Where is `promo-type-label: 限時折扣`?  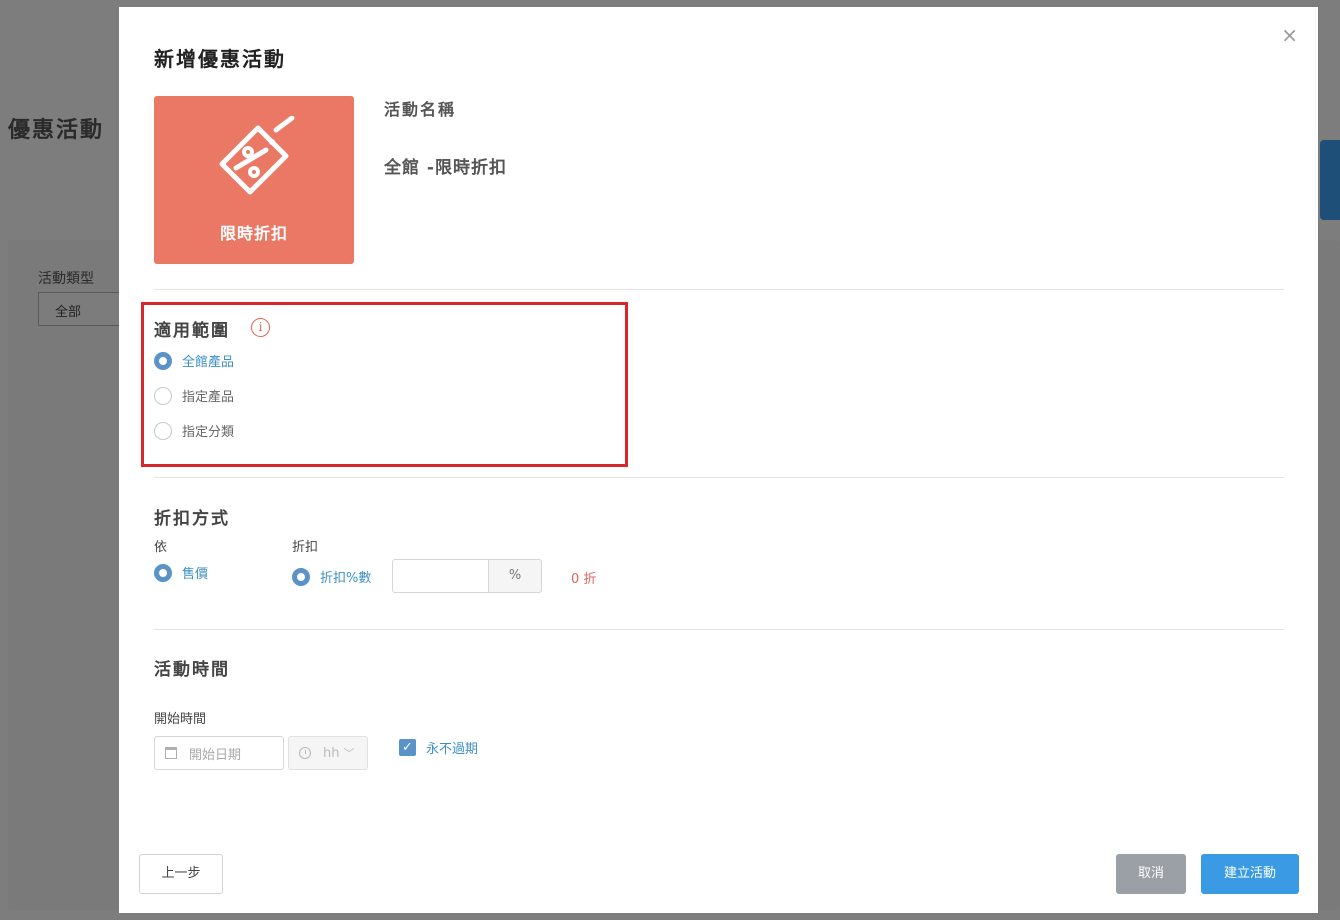
promo-type-label: 限時折扣 is located at coordinates (253, 233).